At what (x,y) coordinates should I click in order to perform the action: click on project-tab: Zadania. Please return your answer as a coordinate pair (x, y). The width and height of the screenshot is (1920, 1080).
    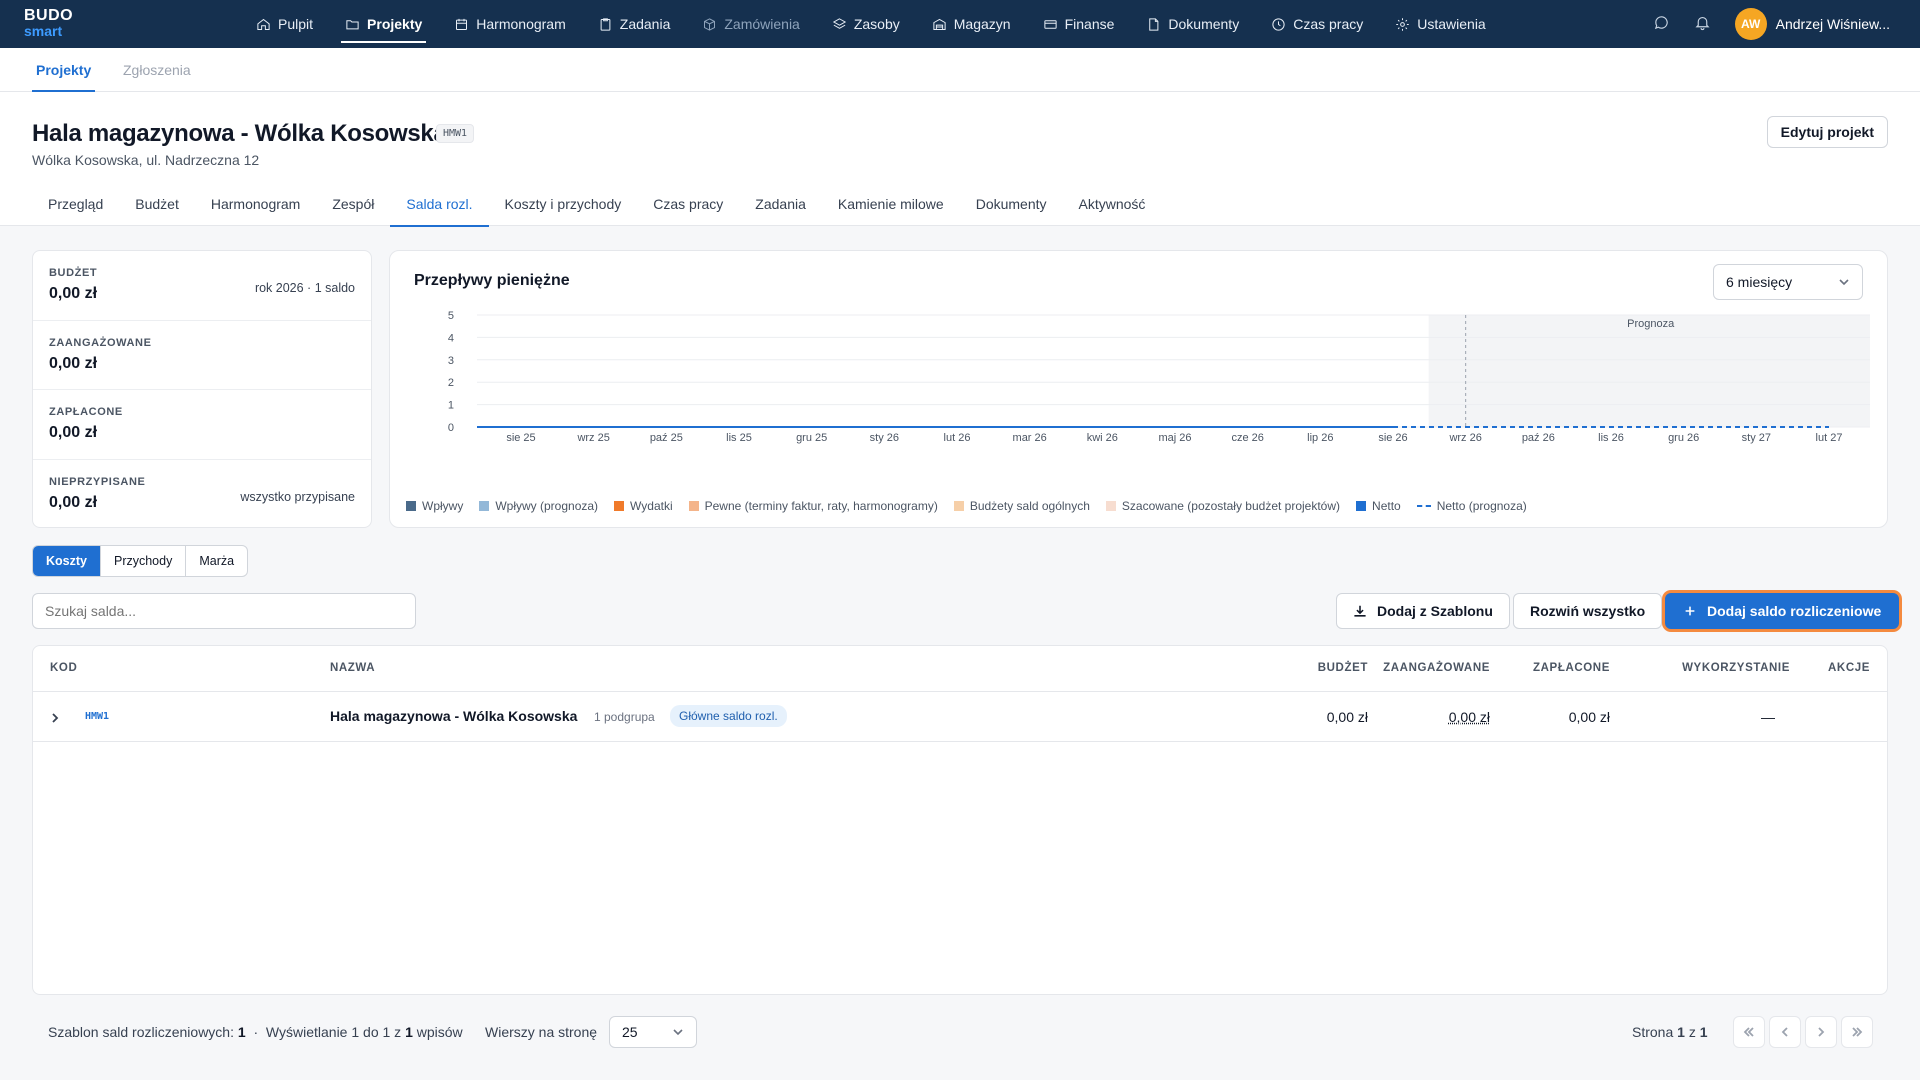
    Looking at the image, I should click on (780, 206).